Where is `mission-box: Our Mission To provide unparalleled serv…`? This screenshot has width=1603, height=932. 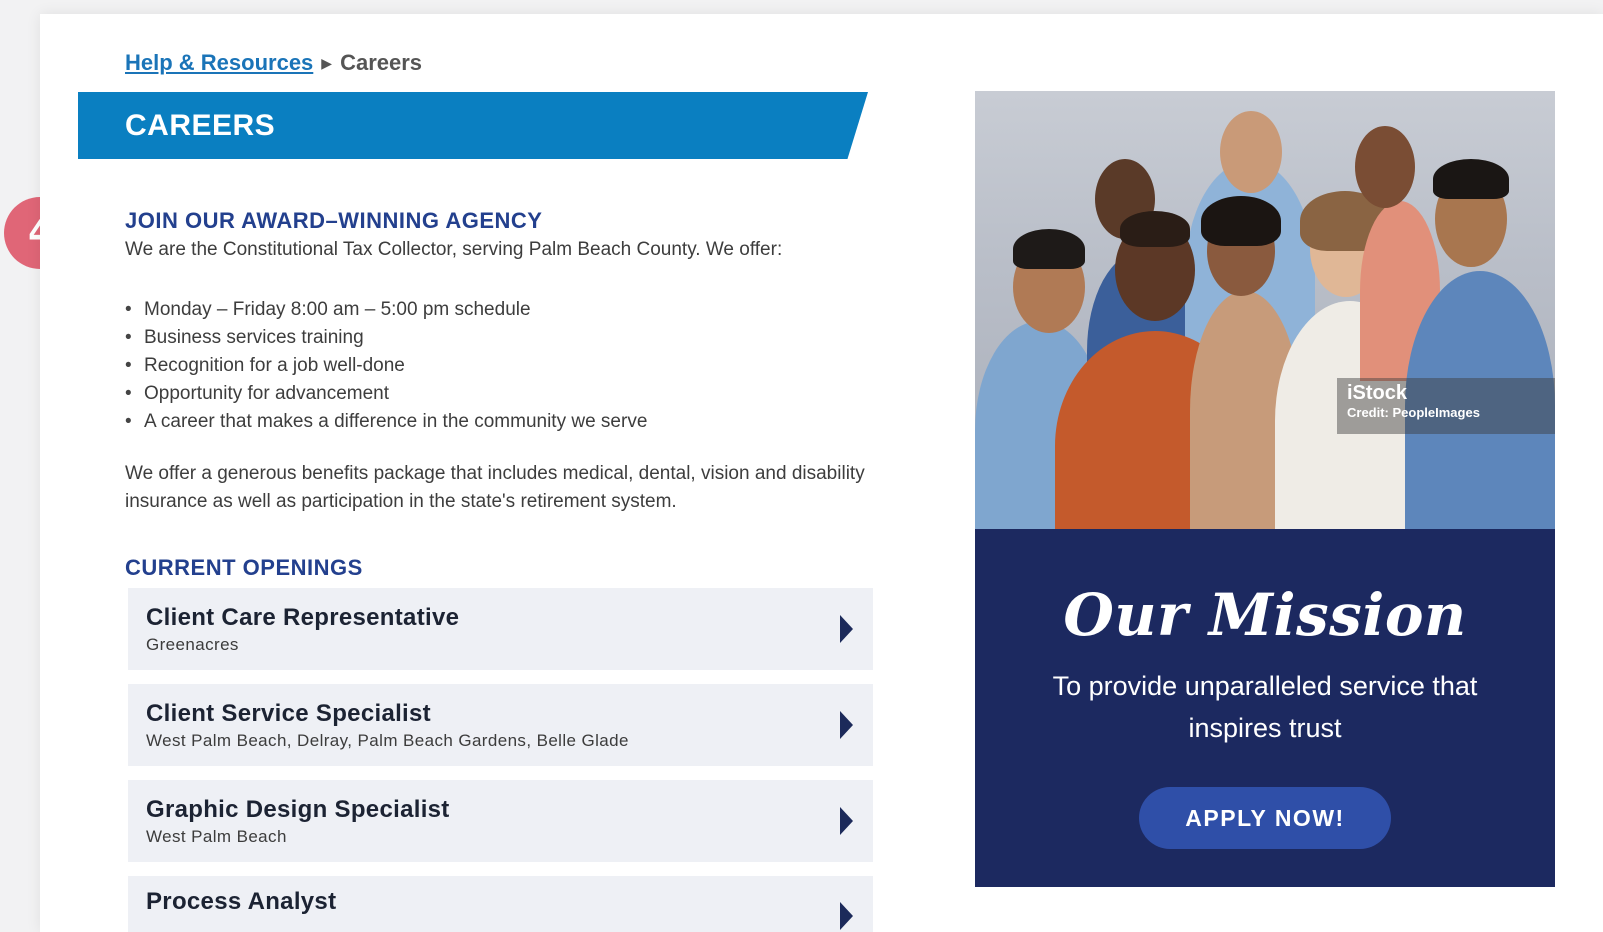 mission-box: Our Mission To provide unparalleled serv… is located at coordinates (1265, 708).